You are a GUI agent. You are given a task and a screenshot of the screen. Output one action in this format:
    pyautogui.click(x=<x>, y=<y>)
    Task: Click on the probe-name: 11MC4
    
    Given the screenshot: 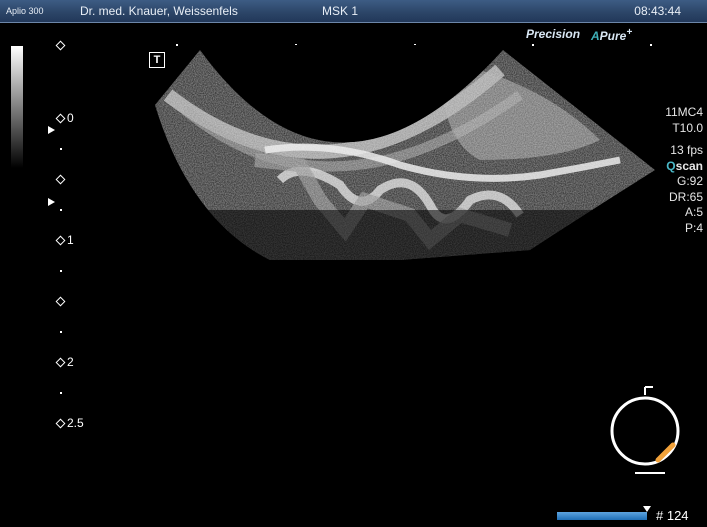 What is the action you would take?
    pyautogui.click(x=684, y=112)
    